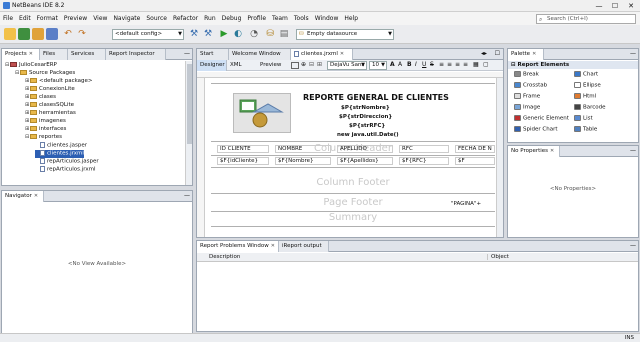 This screenshot has width=640, height=342. What do you see at coordinates (585, 130) in the screenshot?
I see `palette-item: Table` at bounding box center [585, 130].